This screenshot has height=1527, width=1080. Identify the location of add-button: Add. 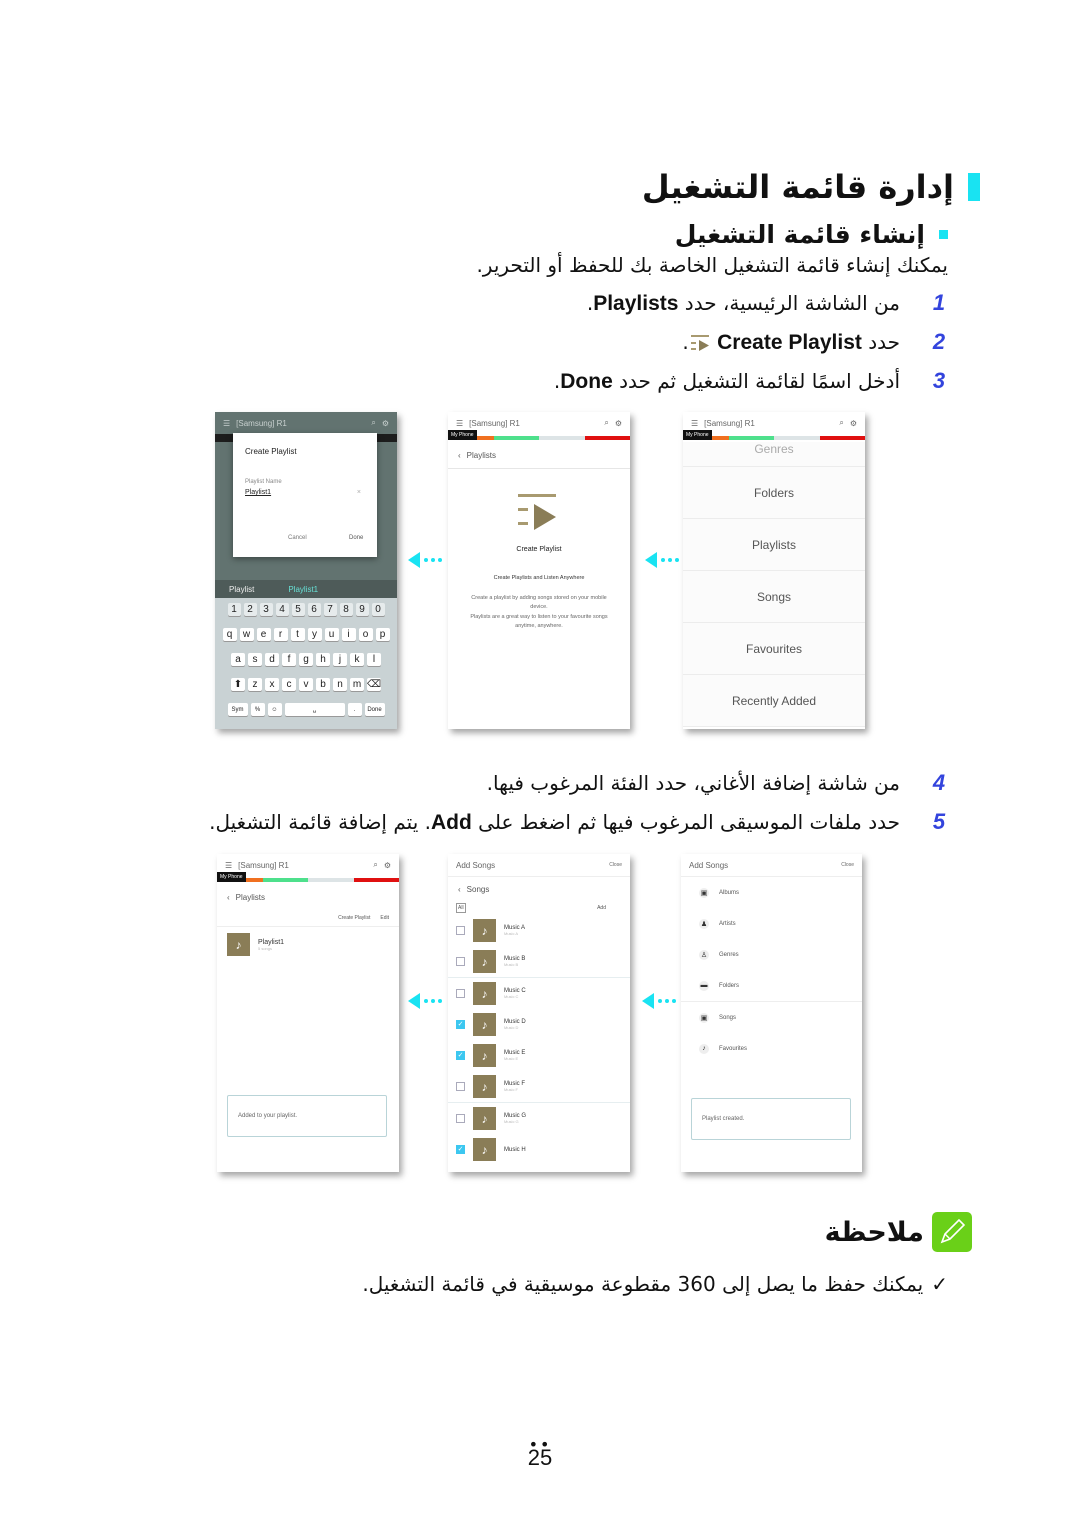
(601, 908).